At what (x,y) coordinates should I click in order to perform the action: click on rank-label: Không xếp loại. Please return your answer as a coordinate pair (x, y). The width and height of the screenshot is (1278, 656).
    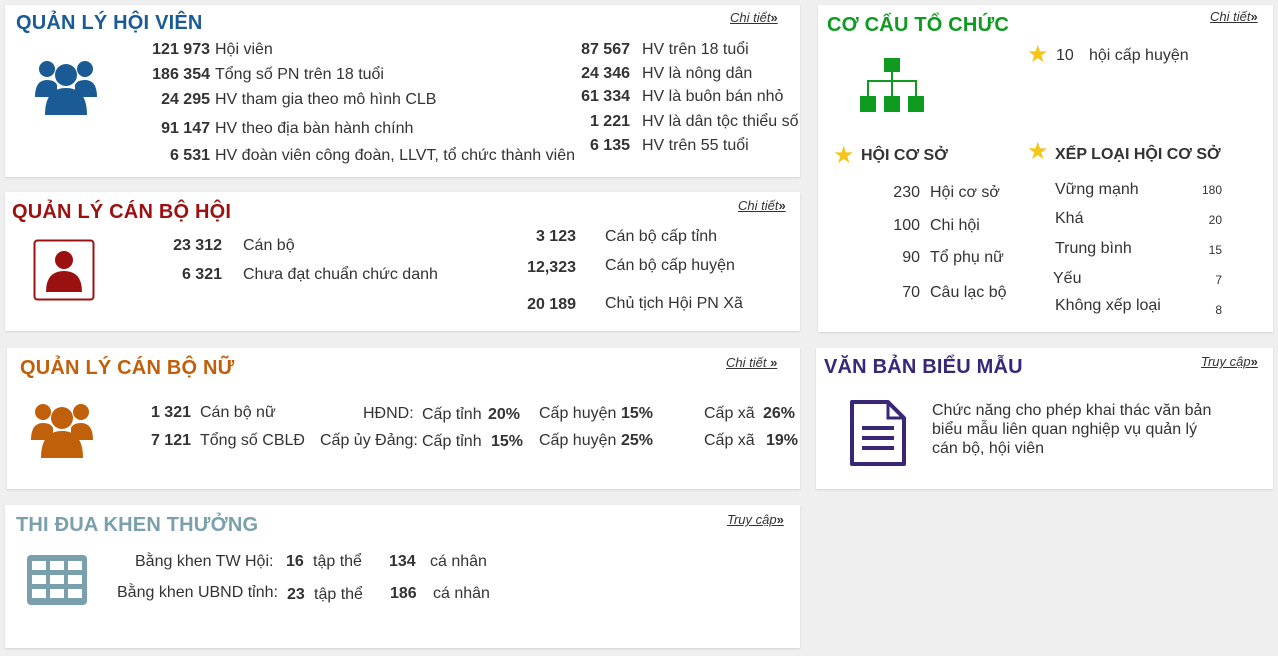
    Looking at the image, I should click on (1108, 305).